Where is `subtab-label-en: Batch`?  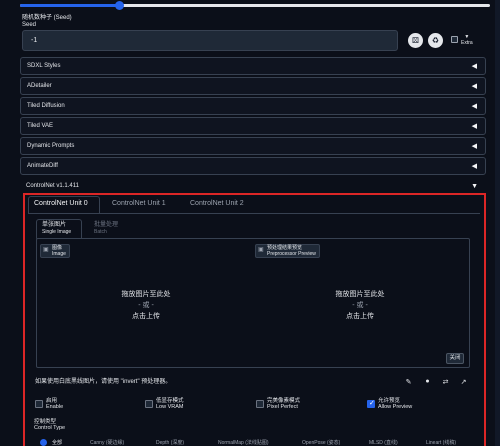
subtab-label-en: Batch is located at coordinates (100, 232).